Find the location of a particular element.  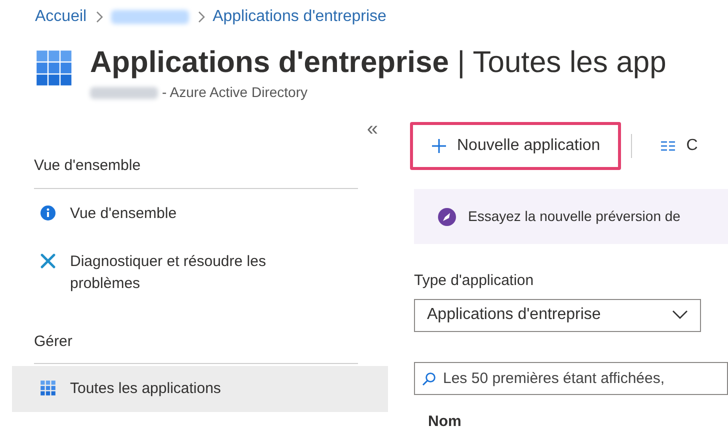

toolbar-button: Nouvelle application is located at coordinates (516, 146).